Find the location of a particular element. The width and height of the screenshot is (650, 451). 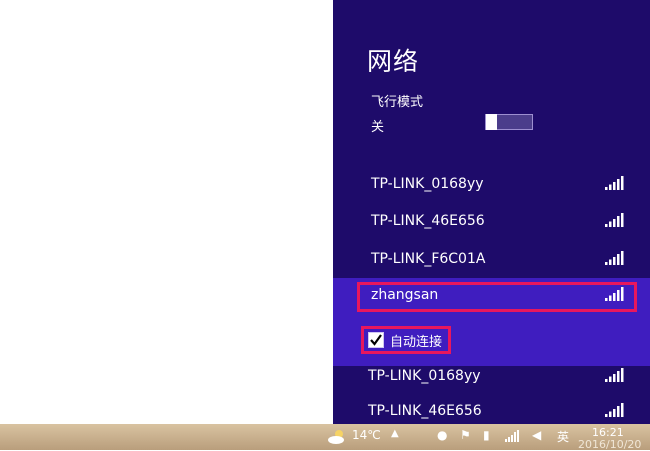

weather-cloud-icon is located at coordinates (336, 437).